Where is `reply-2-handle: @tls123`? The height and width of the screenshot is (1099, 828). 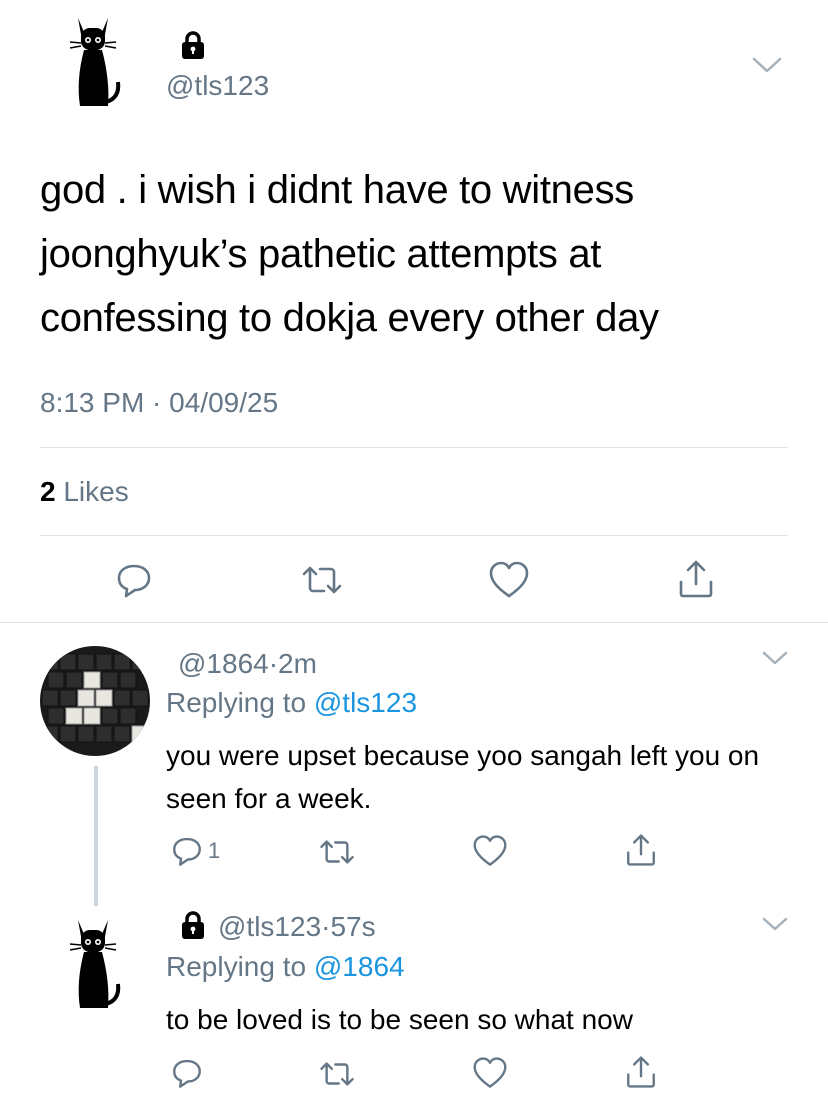 reply-2-handle: @tls123 is located at coordinates (269, 926).